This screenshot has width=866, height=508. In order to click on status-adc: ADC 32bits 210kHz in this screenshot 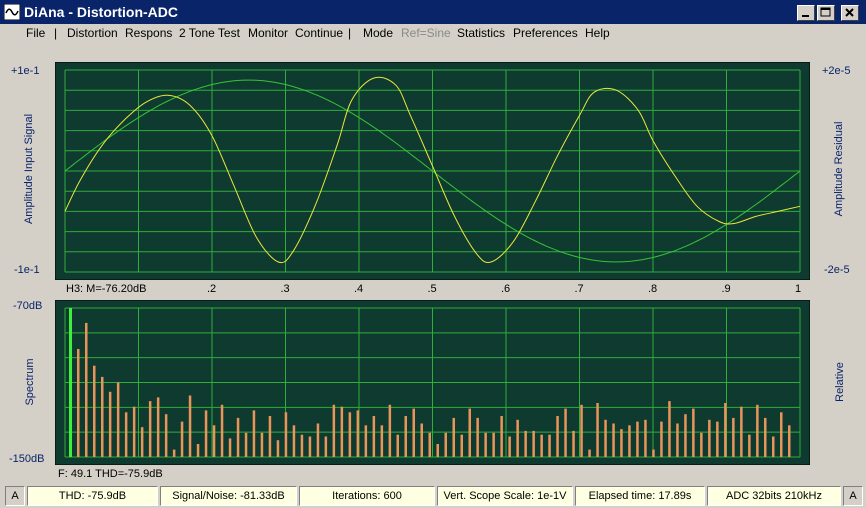, I will do `click(774, 496)`.